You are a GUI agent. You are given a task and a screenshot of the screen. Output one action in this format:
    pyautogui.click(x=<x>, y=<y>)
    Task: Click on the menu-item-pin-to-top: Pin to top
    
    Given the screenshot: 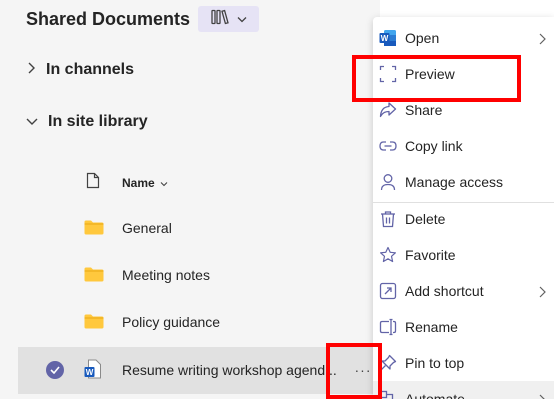 What is the action you would take?
    pyautogui.click(x=463, y=363)
    